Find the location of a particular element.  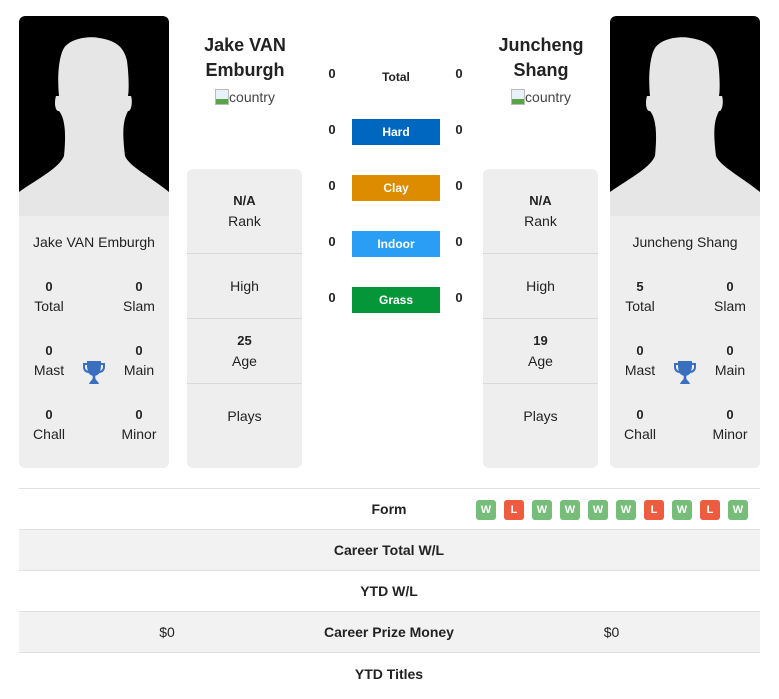

right-rank: N/A Rank is located at coordinates (540, 211).